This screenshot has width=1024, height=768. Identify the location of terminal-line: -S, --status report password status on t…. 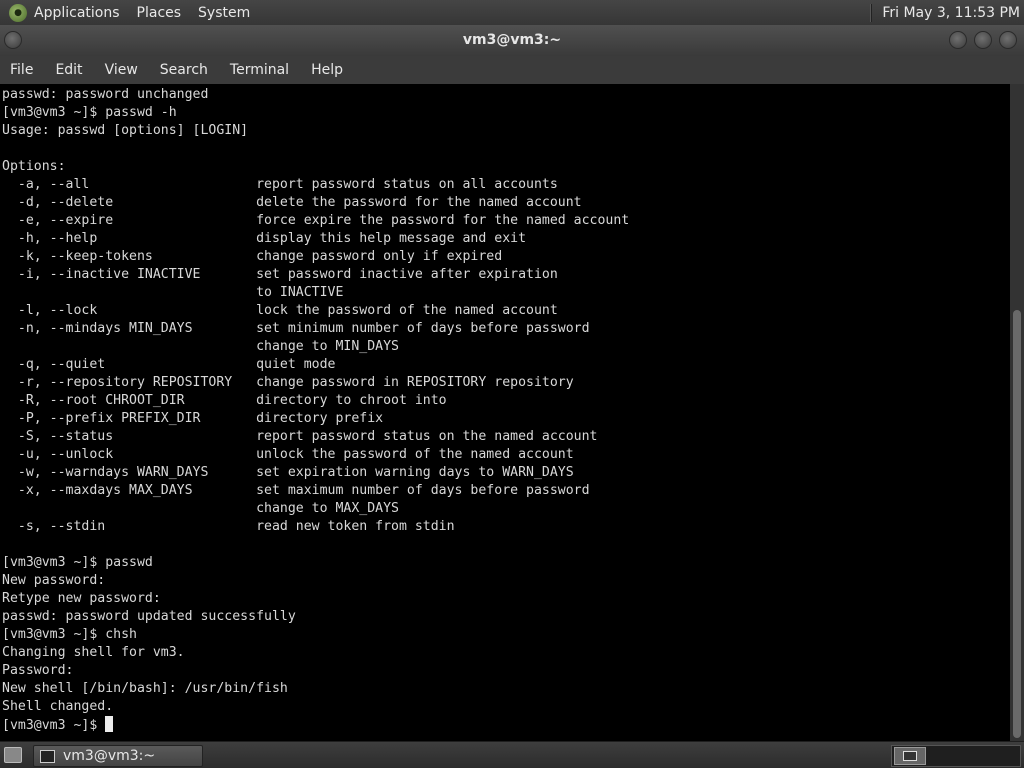
(300, 436).